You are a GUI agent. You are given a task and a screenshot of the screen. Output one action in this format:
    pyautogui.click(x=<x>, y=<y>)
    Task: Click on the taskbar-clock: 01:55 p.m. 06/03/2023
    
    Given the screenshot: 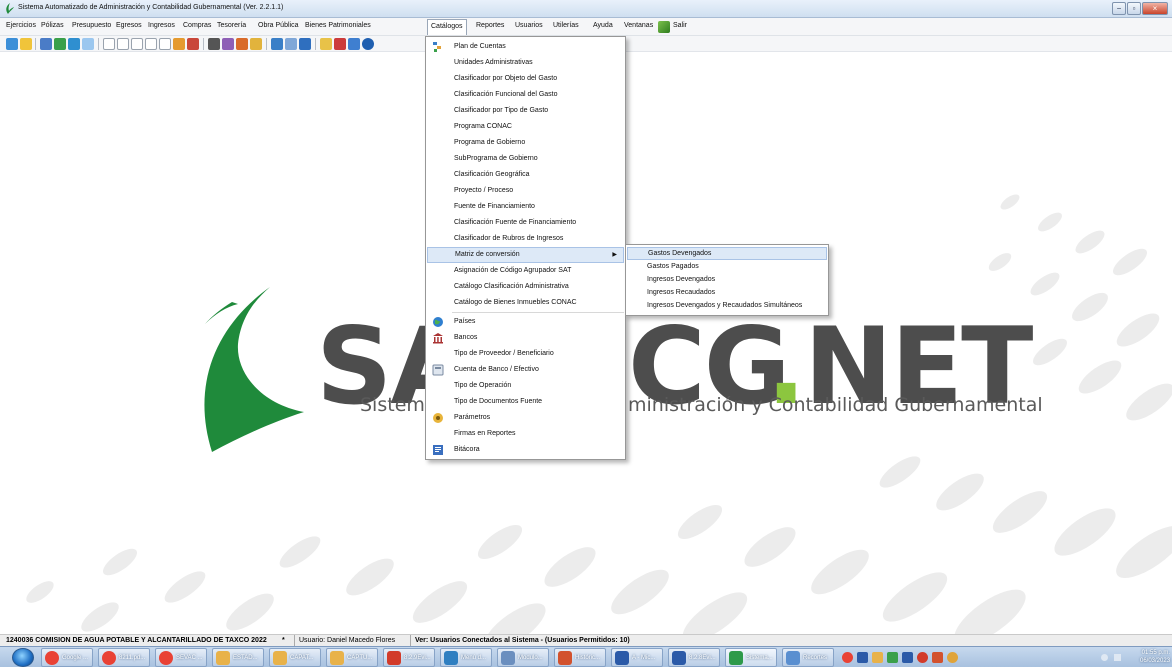 What is the action you would take?
    pyautogui.click(x=1155, y=657)
    